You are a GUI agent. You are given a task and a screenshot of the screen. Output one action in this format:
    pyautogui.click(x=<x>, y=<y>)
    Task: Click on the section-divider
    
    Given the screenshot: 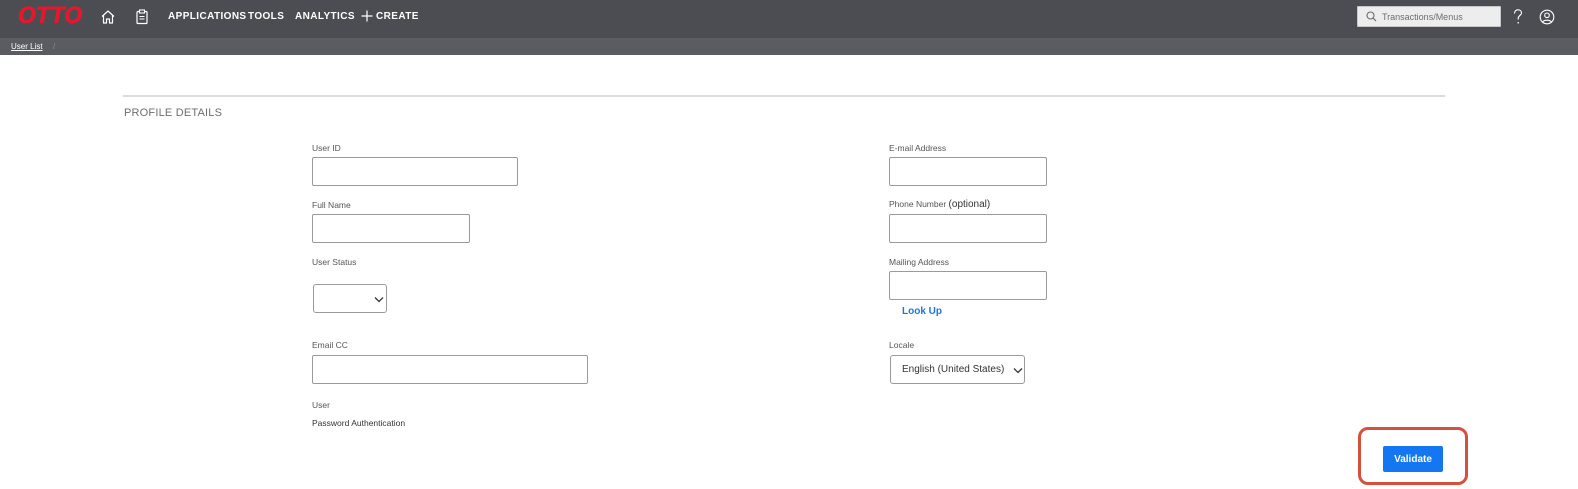 What is the action you would take?
    pyautogui.click(x=784, y=96)
    